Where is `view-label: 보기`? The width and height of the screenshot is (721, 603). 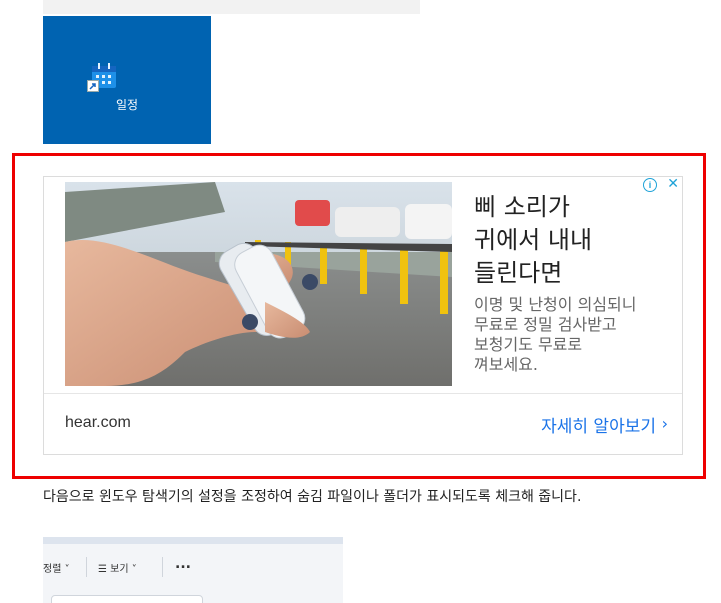 view-label: 보기 is located at coordinates (119, 569).